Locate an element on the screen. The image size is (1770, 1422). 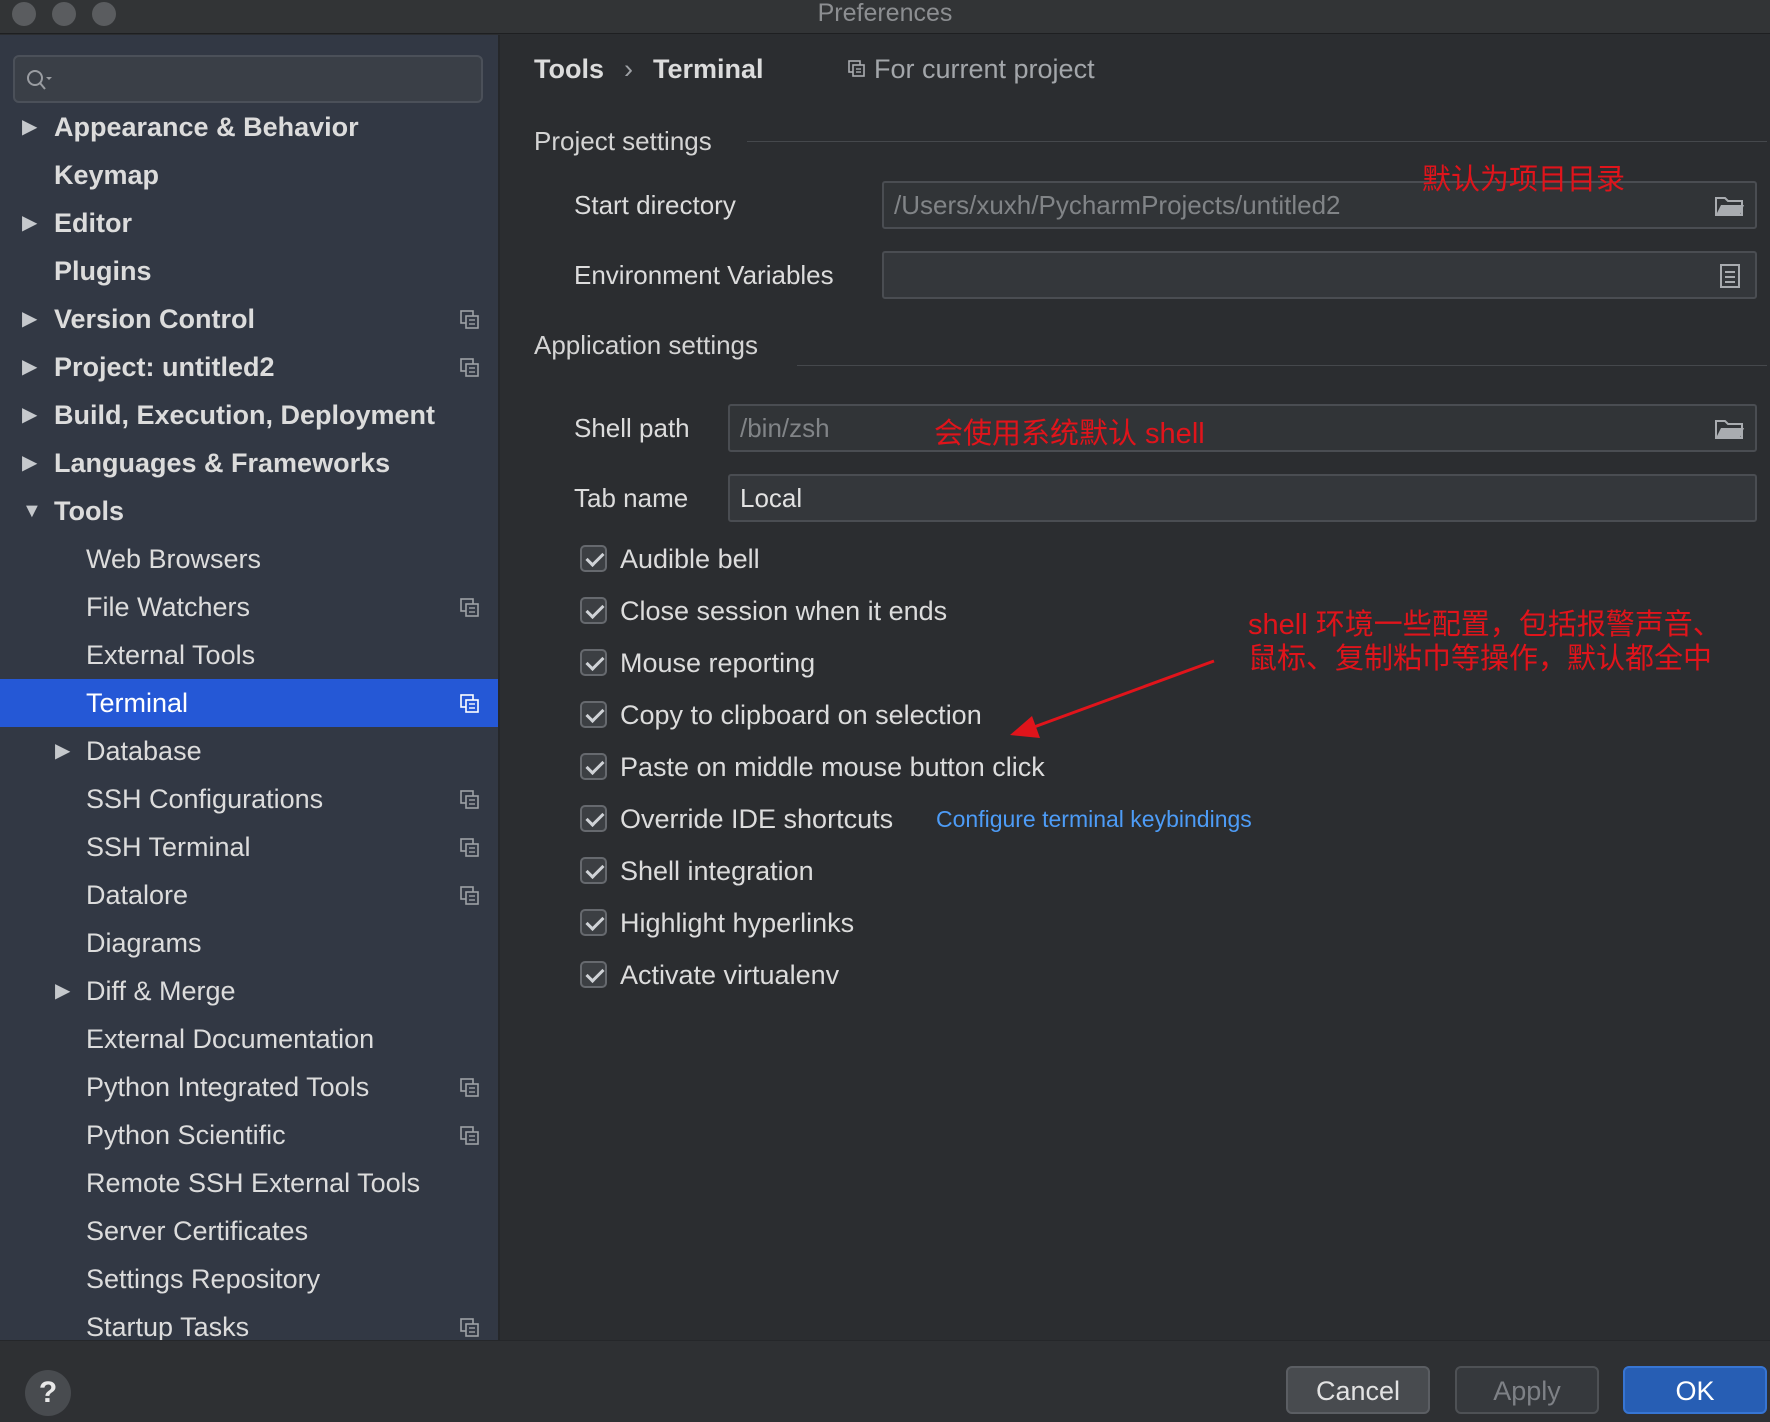
override-ide-shortcuts-checkbox is located at coordinates (593, 818).